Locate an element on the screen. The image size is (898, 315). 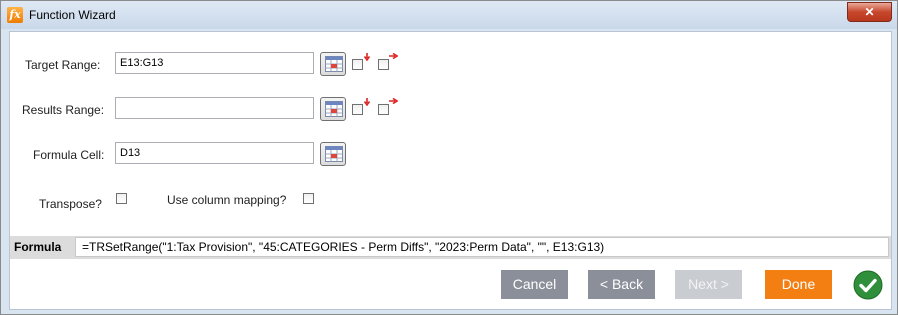
column-mapping-label: Use column mapping? is located at coordinates (227, 200).